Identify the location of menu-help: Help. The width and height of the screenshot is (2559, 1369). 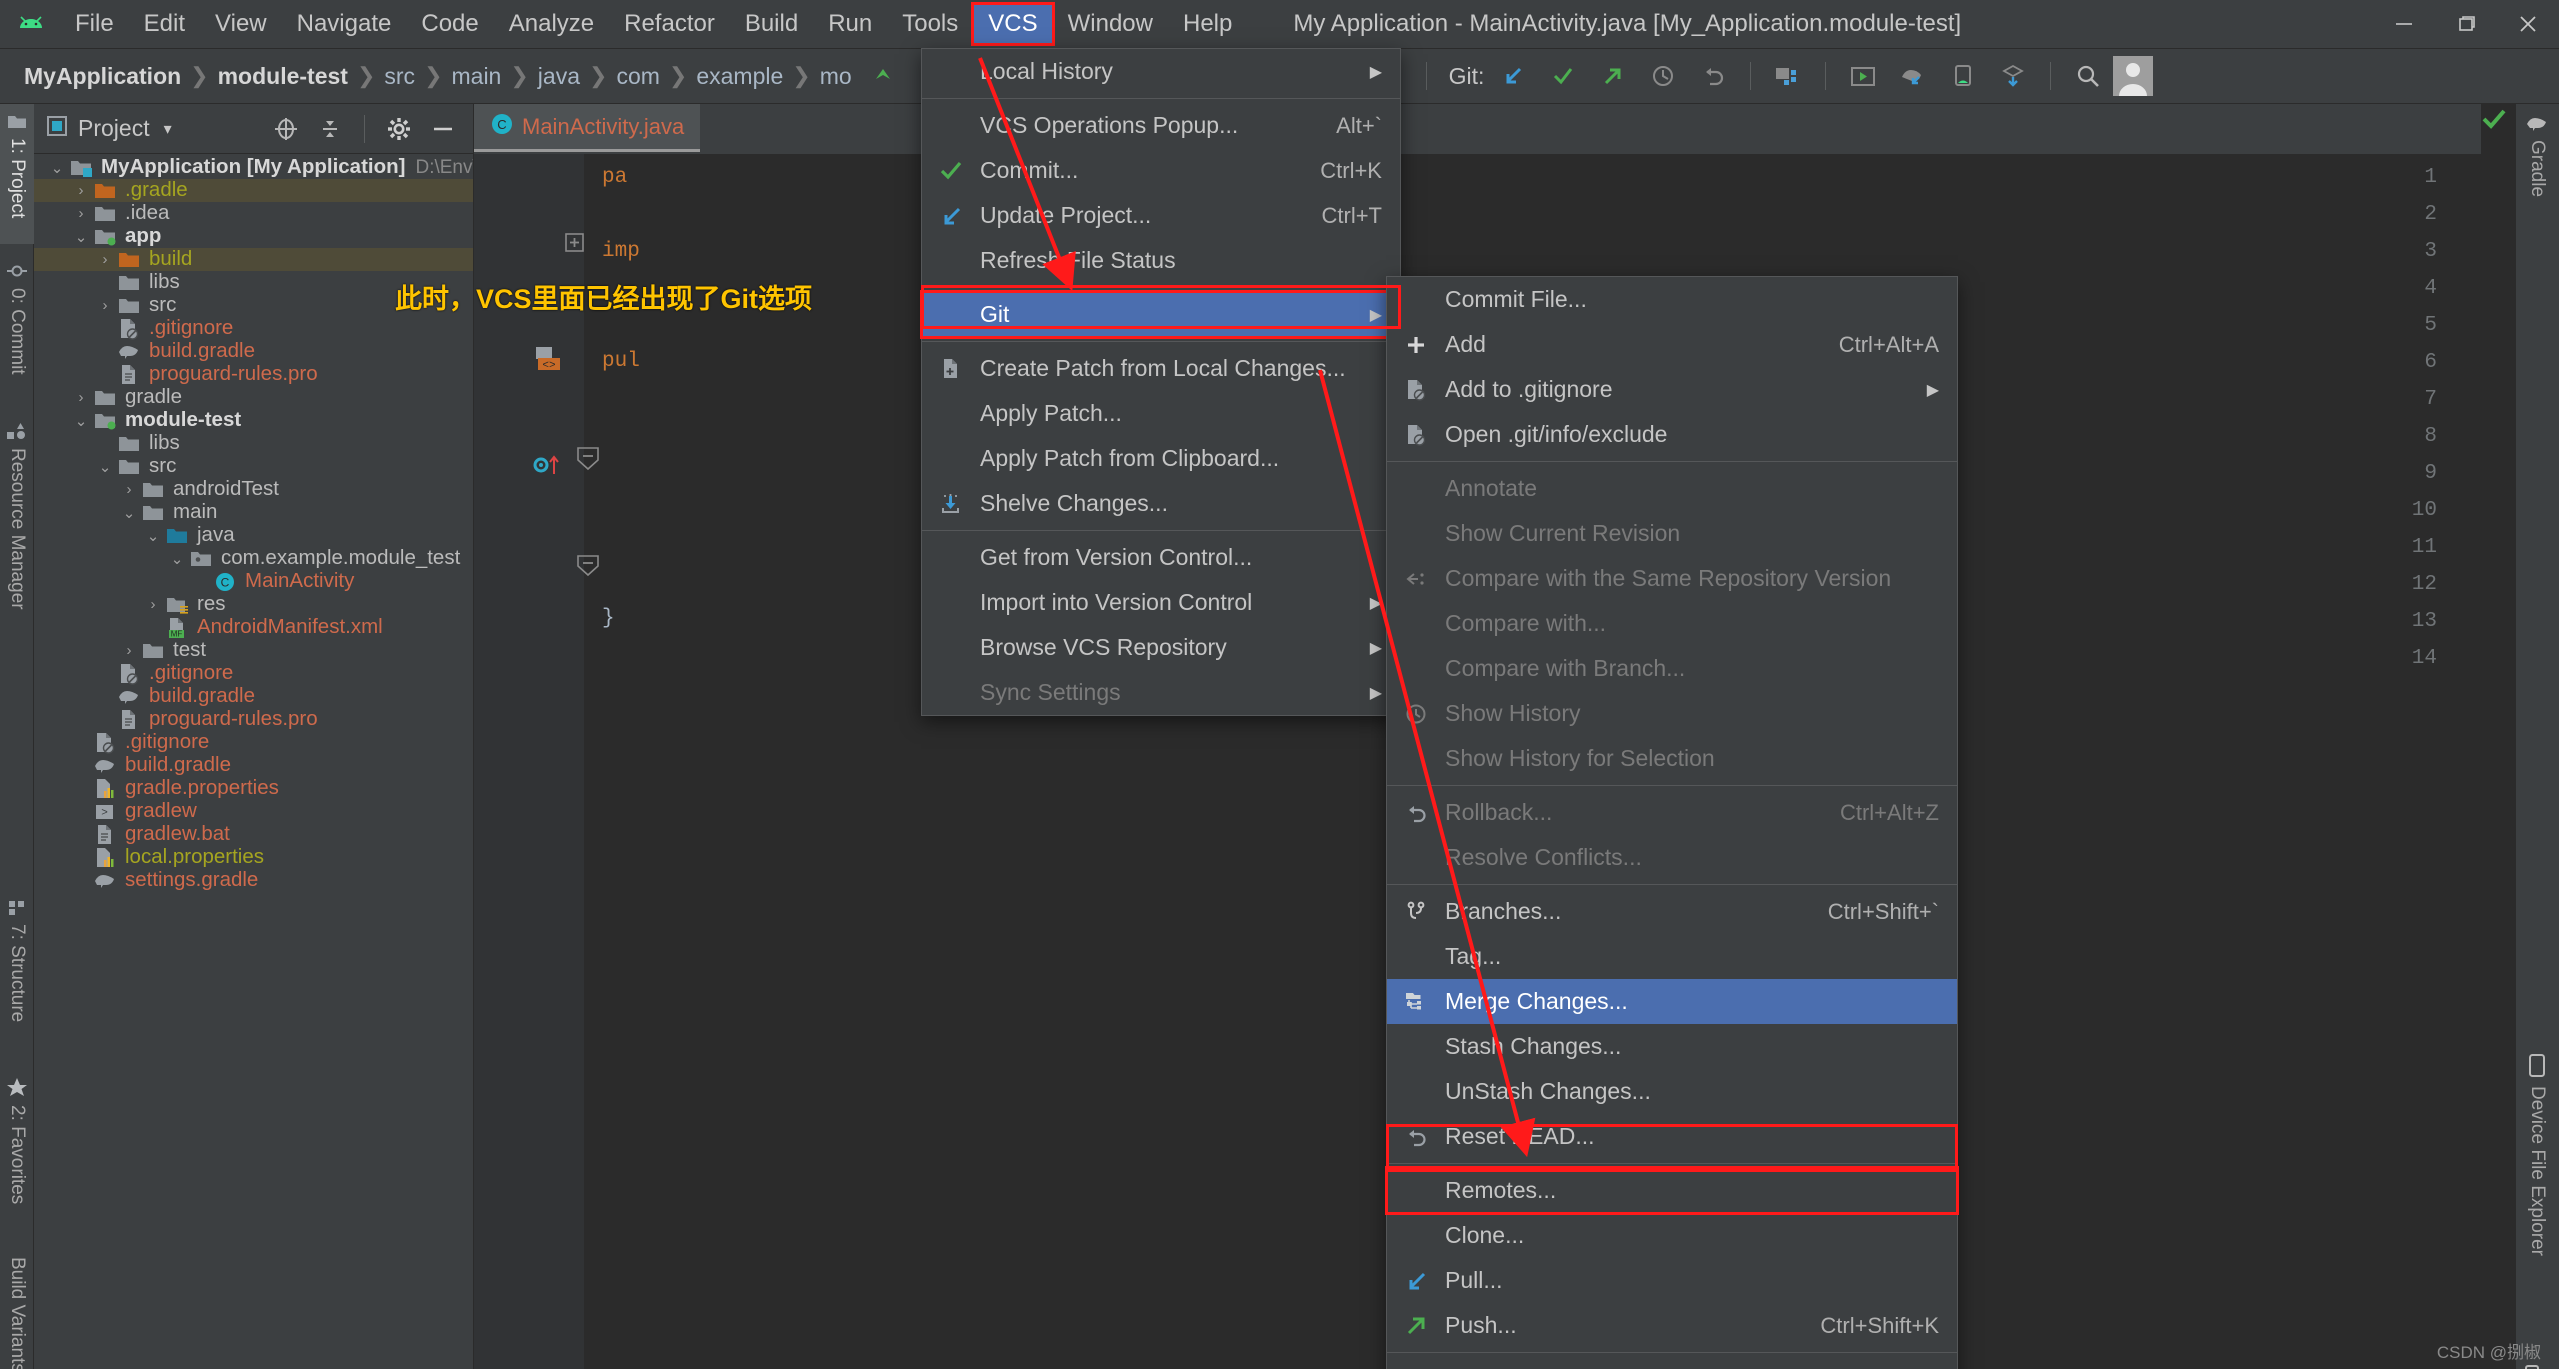
(1207, 24).